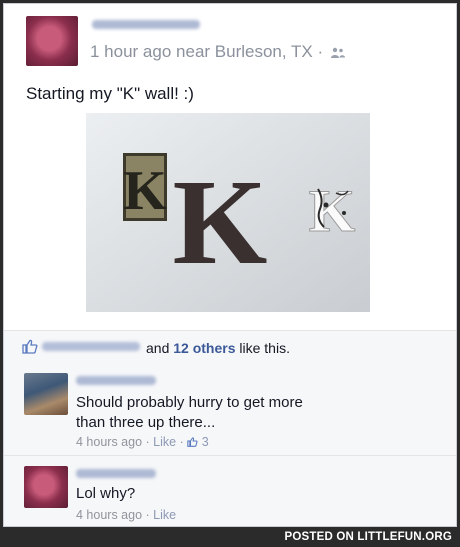 The height and width of the screenshot is (547, 460). What do you see at coordinates (230, 491) in the screenshot?
I see `comment-item: Lol why? 4 hours ago · Like` at bounding box center [230, 491].